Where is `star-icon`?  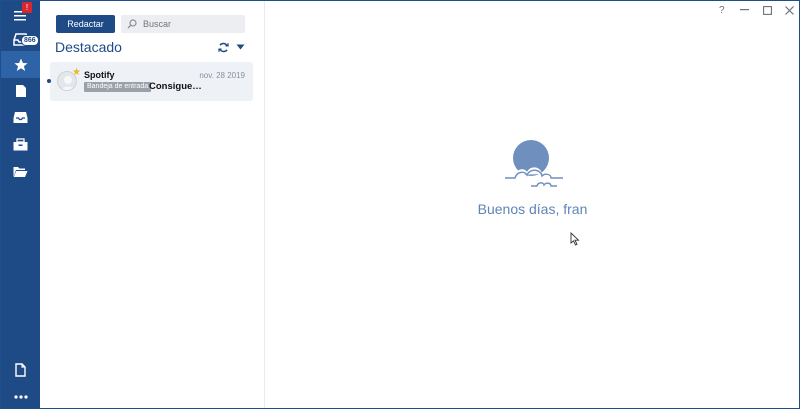 star-icon is located at coordinates (20, 64).